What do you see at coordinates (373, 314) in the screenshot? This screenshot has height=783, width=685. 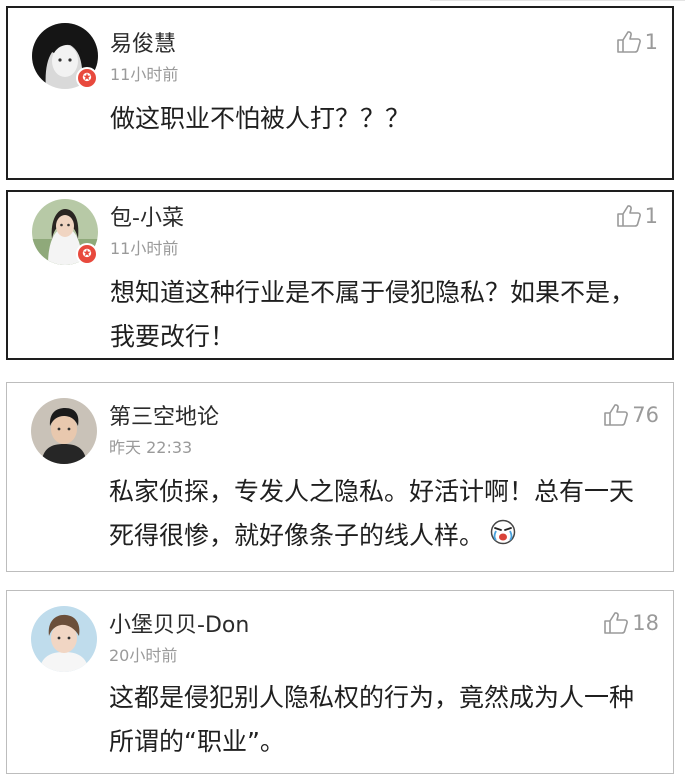 I see `comment-text: 想知道这种行业是不属于侵犯隐私？如果不是，我要改行！` at bounding box center [373, 314].